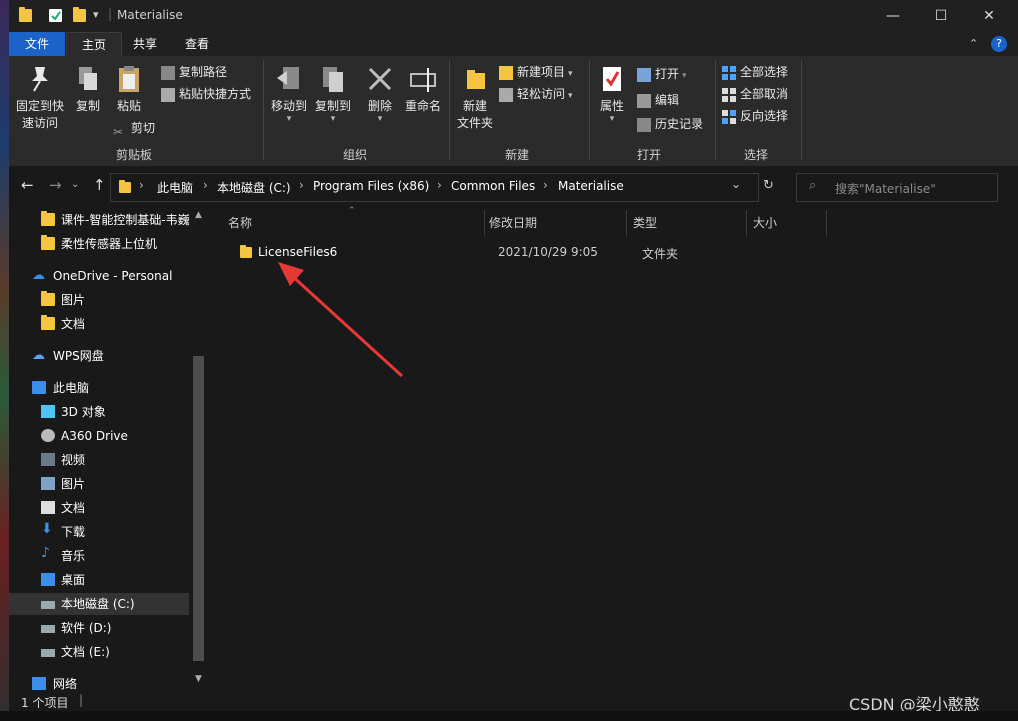 The width and height of the screenshot is (1018, 721). What do you see at coordinates (48, 579) in the screenshot?
I see `desktop-icon` at bounding box center [48, 579].